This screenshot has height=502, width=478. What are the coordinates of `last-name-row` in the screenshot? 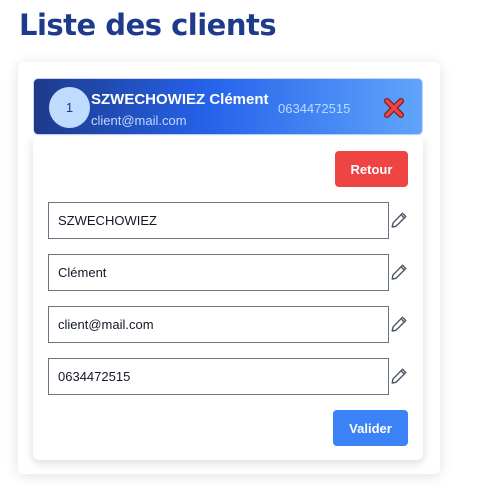 It's located at (233, 220).